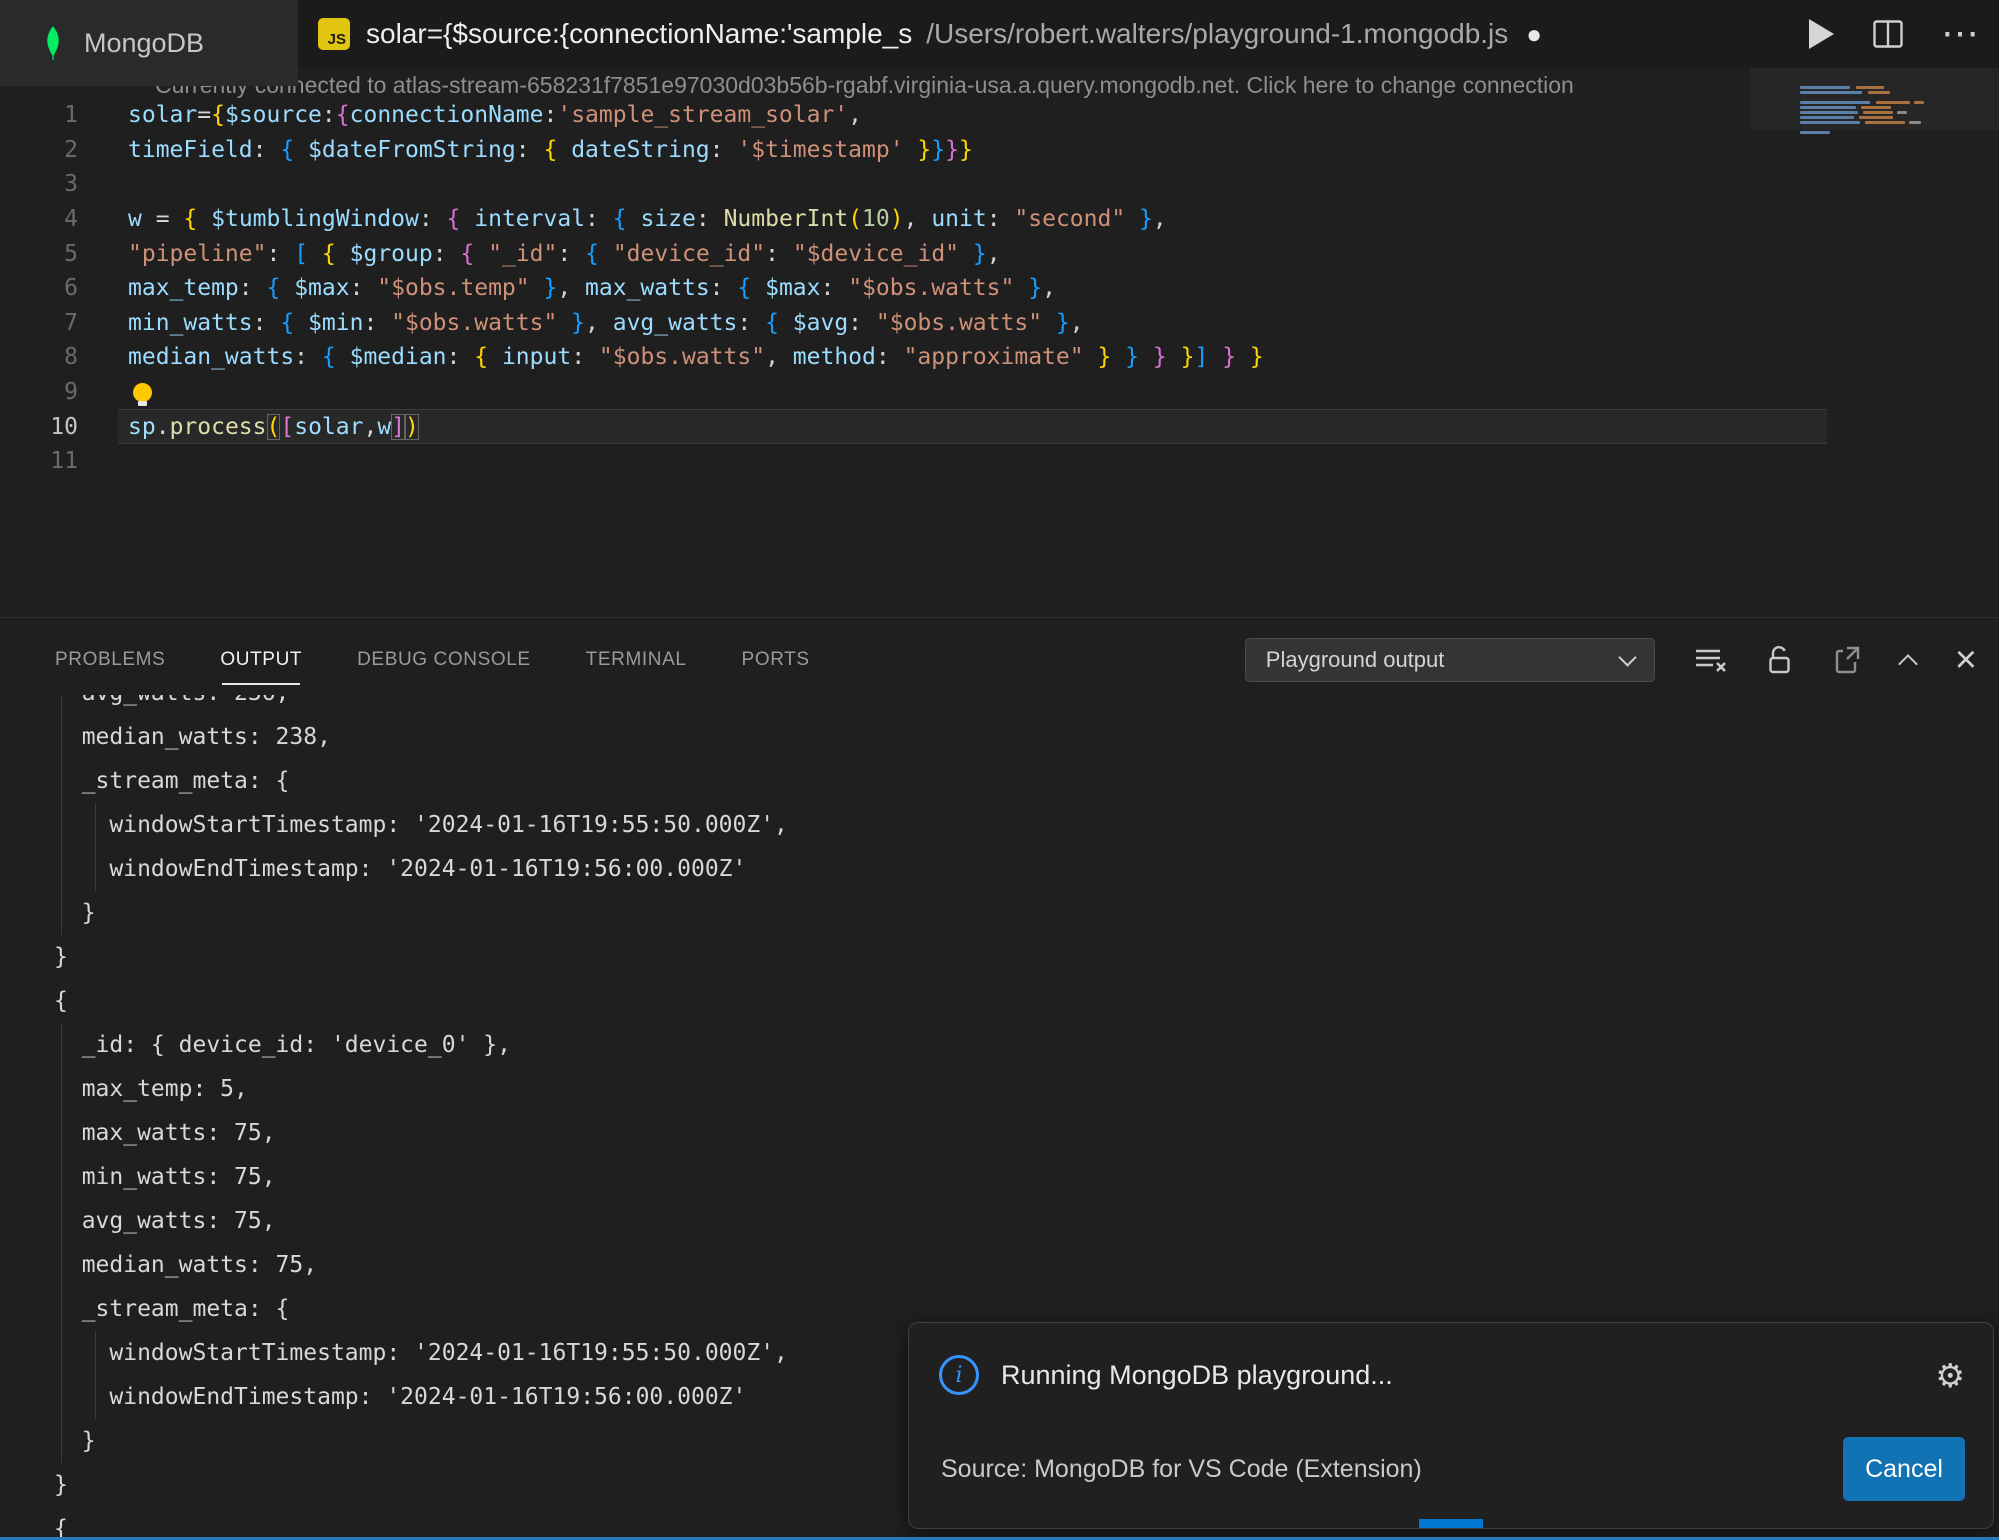 This screenshot has height=1540, width=1999. What do you see at coordinates (71, 253) in the screenshot?
I see `line-number: 5` at bounding box center [71, 253].